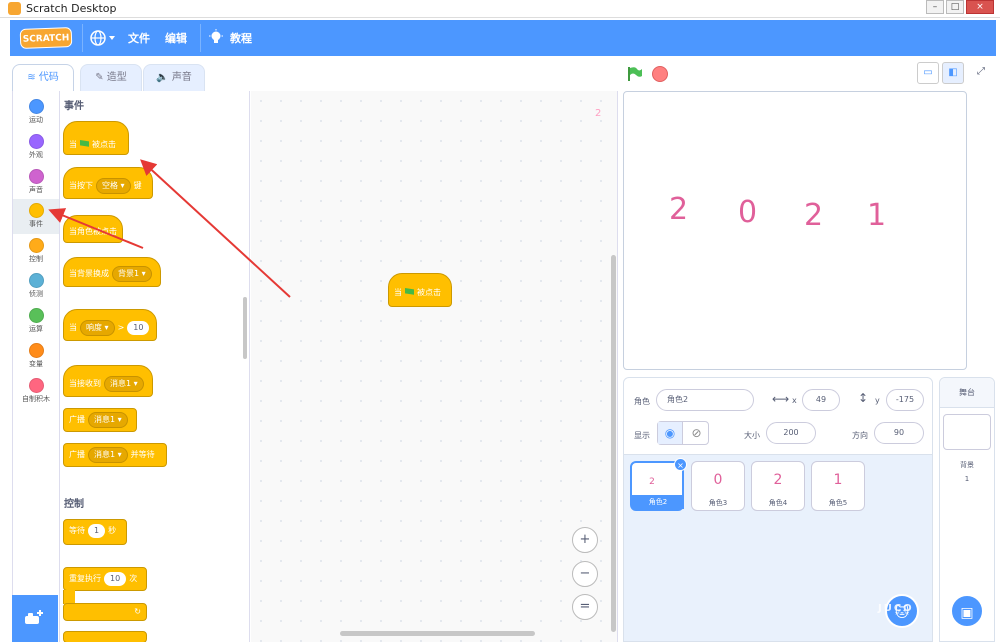 The height and width of the screenshot is (642, 1000). I want to click on repeat-block: 重复执行 10 次, so click(105, 579).